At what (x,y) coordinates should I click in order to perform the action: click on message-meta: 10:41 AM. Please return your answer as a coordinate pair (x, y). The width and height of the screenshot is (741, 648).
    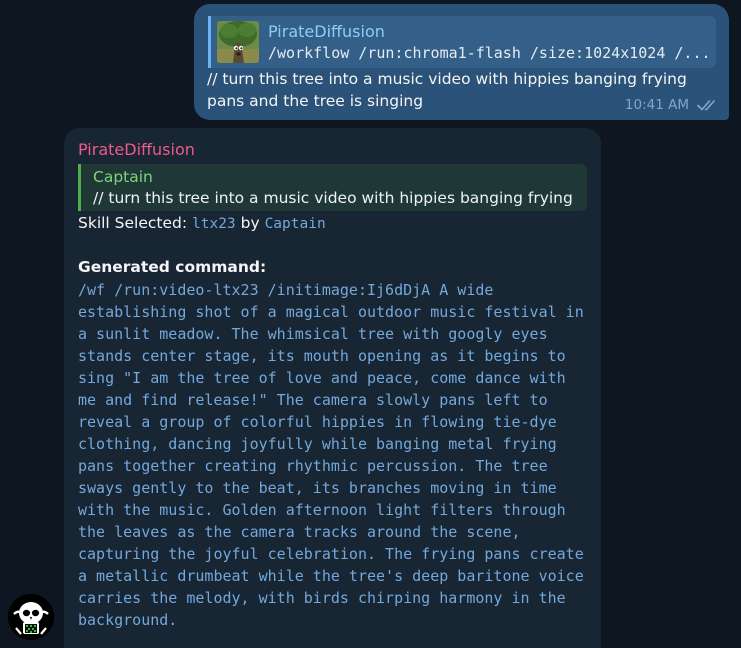
    Looking at the image, I should click on (672, 105).